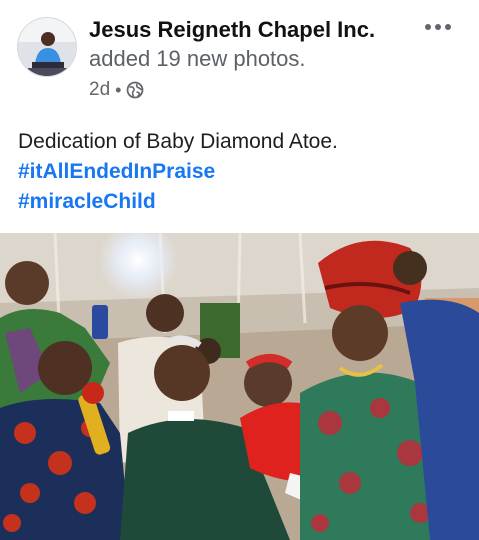 This screenshot has height=540, width=479. I want to click on post-meta: 2d •, so click(116, 90).